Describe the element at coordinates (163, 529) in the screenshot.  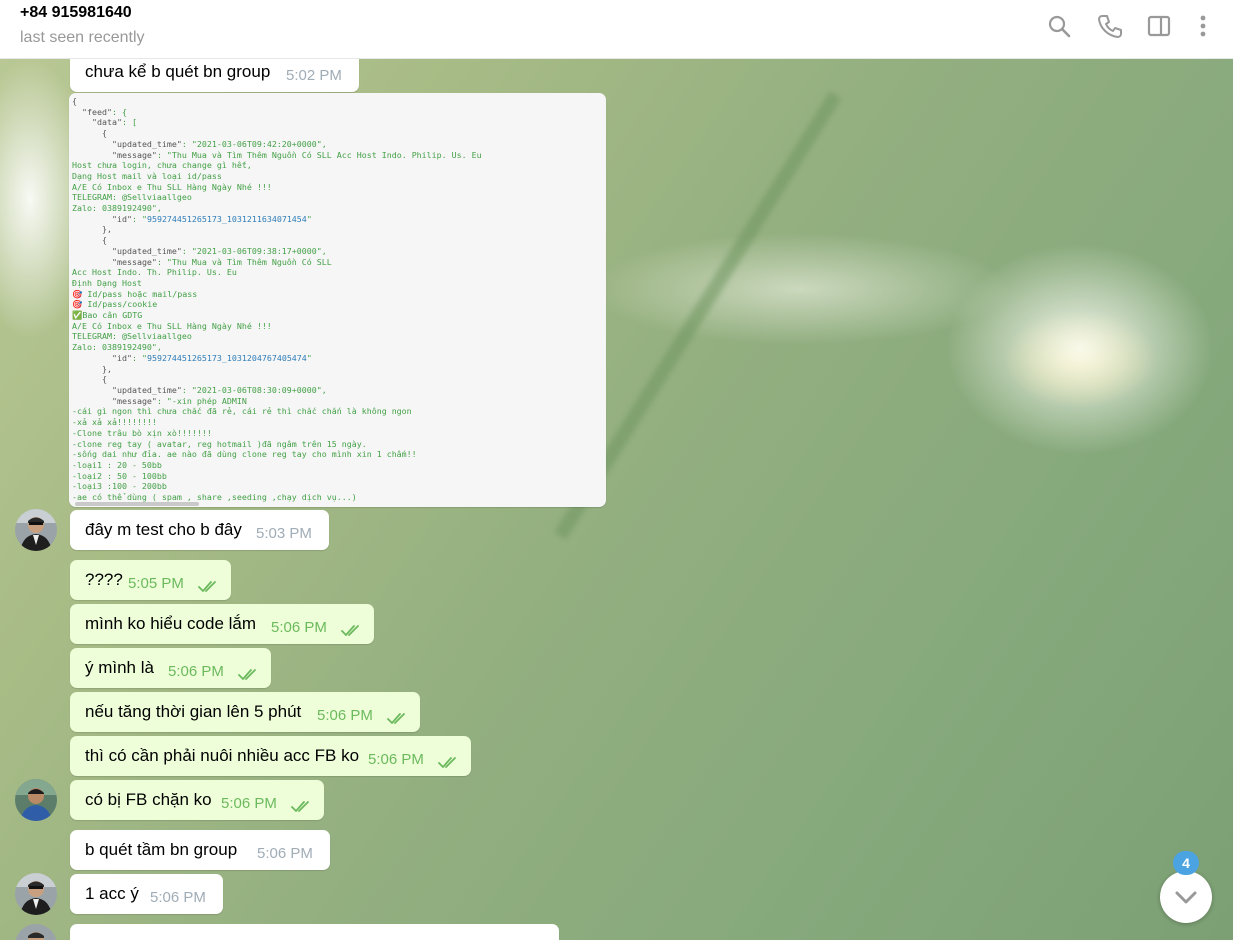
I see `message-text: đây m test cho b đây` at that location.